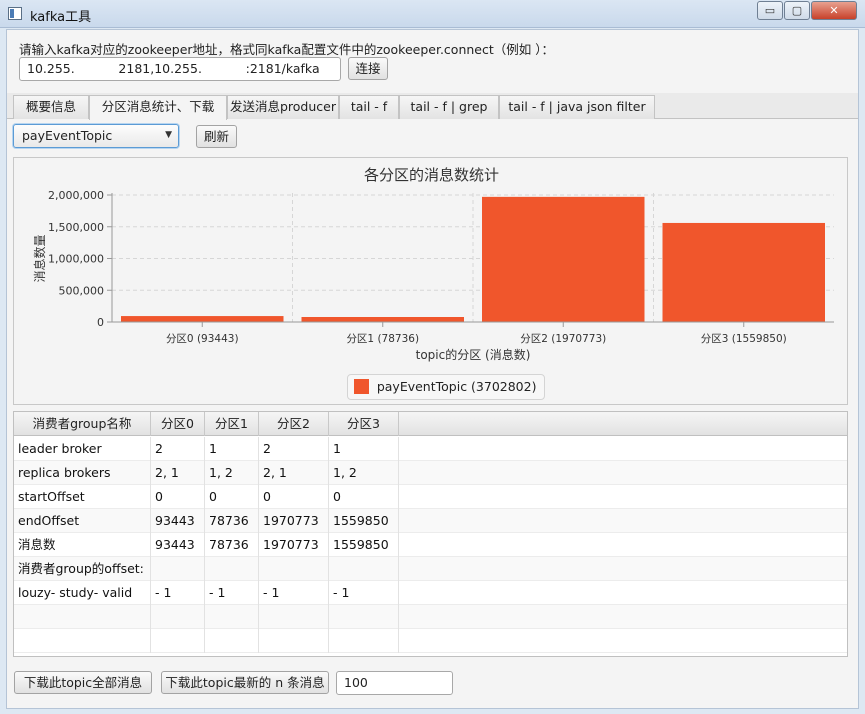  I want to click on column-header-partition-2: 分区2, so click(294, 424).